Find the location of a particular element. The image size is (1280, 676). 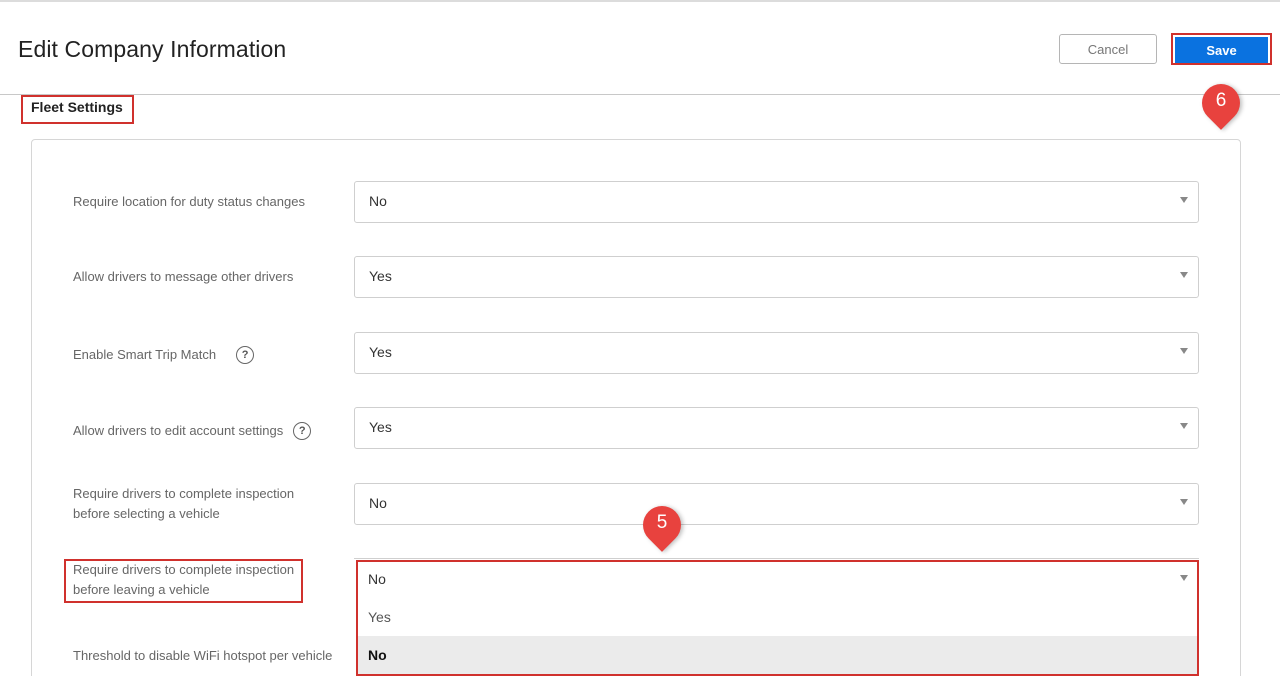

setting-label-text: Enable Smart Trip Match is located at coordinates (145, 354).